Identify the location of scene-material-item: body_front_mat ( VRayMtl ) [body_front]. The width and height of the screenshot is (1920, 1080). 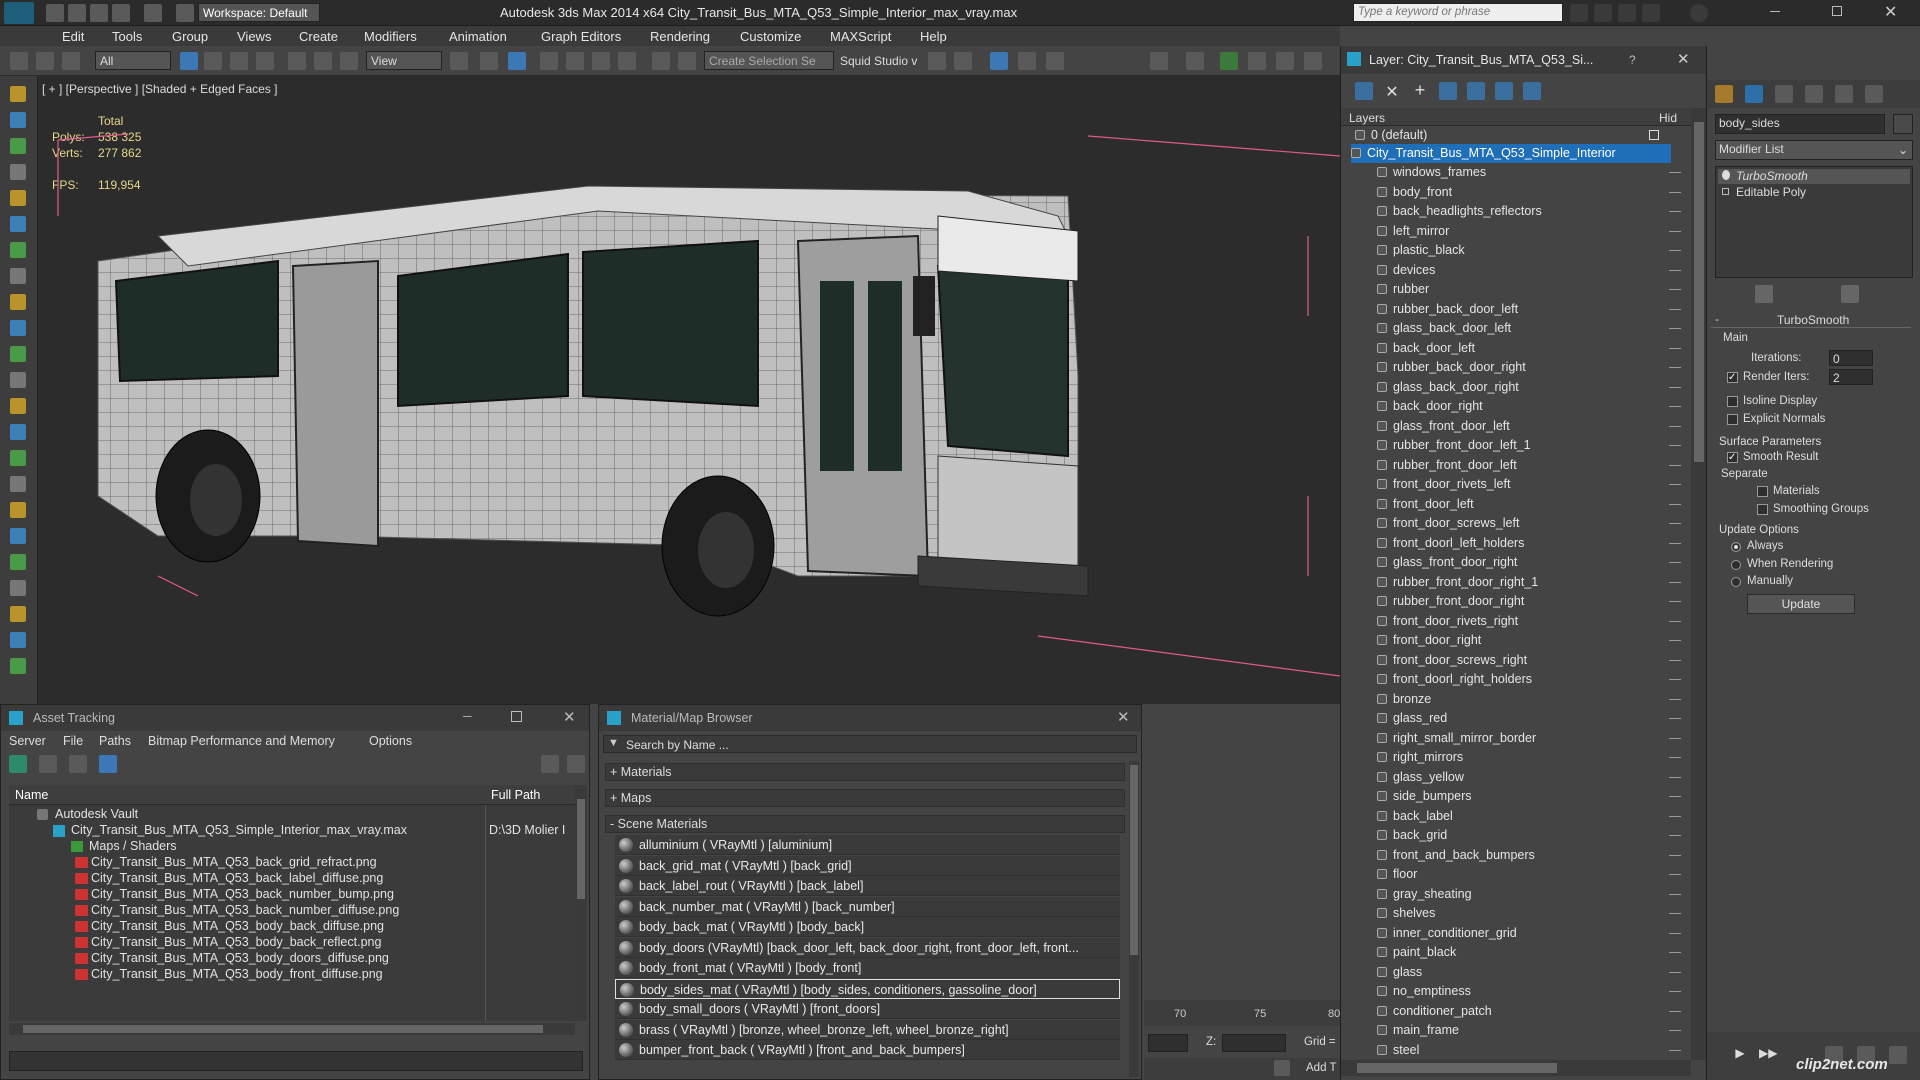
(867, 968).